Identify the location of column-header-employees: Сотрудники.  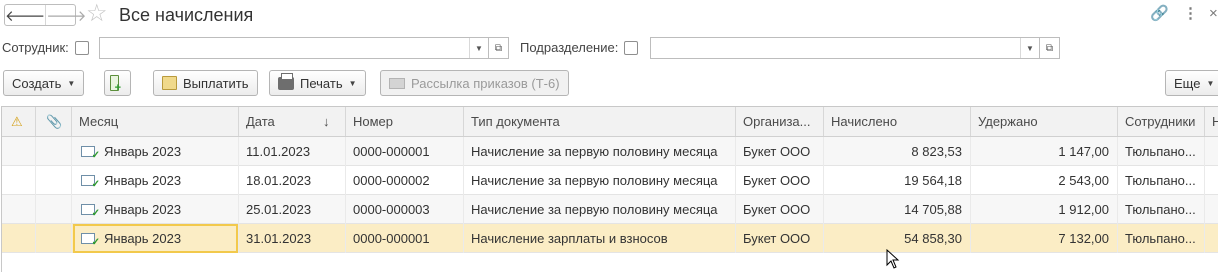
(1161, 121).